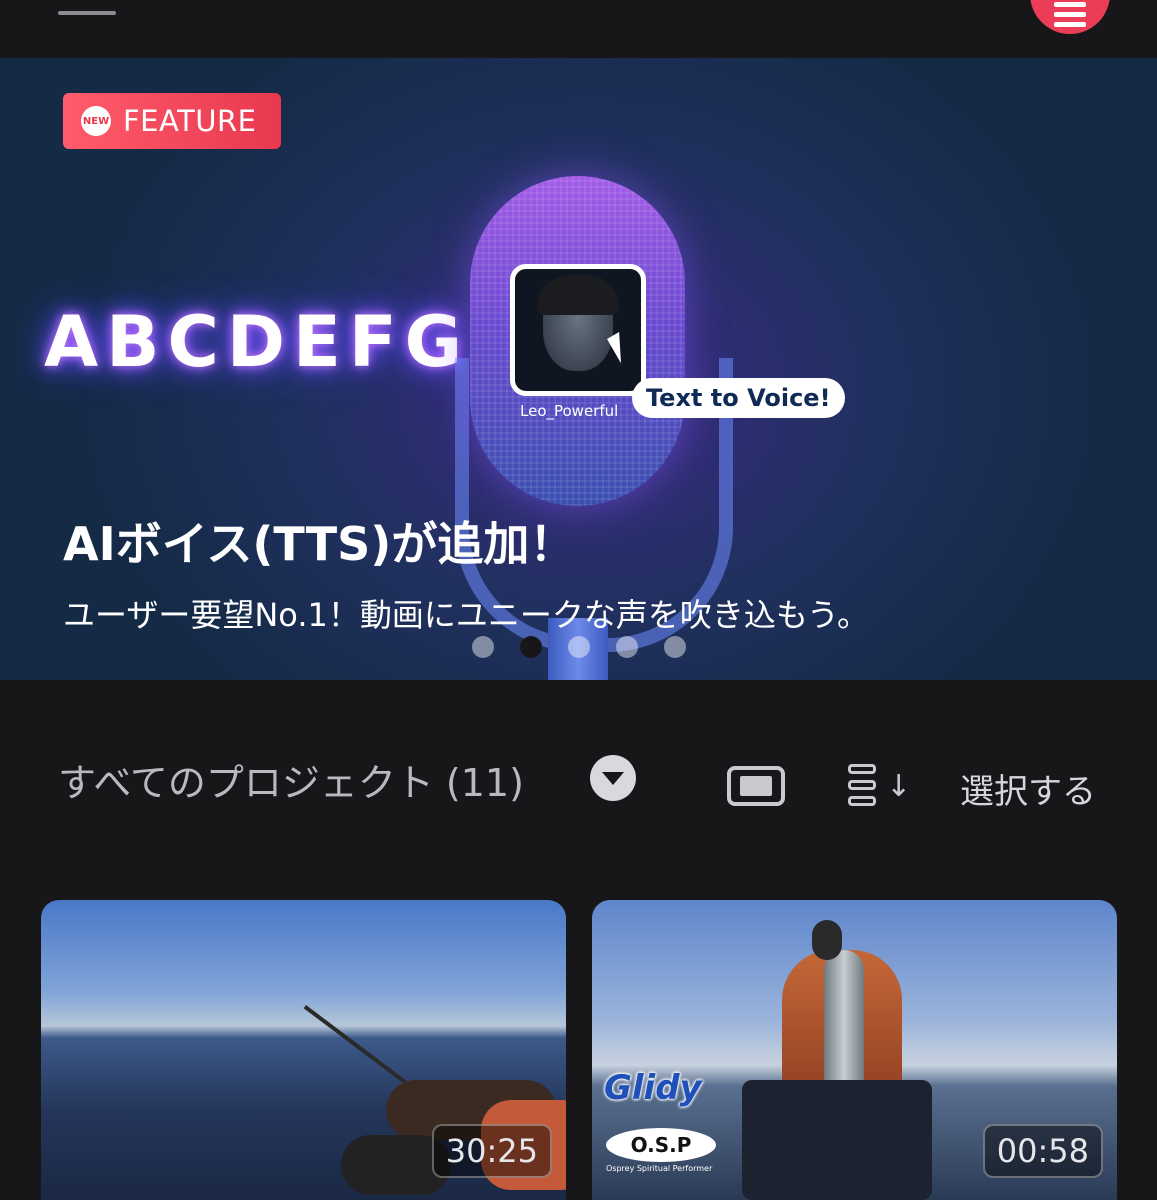  Describe the element at coordinates (578, 295) in the screenshot. I see `avatar-hair` at that location.